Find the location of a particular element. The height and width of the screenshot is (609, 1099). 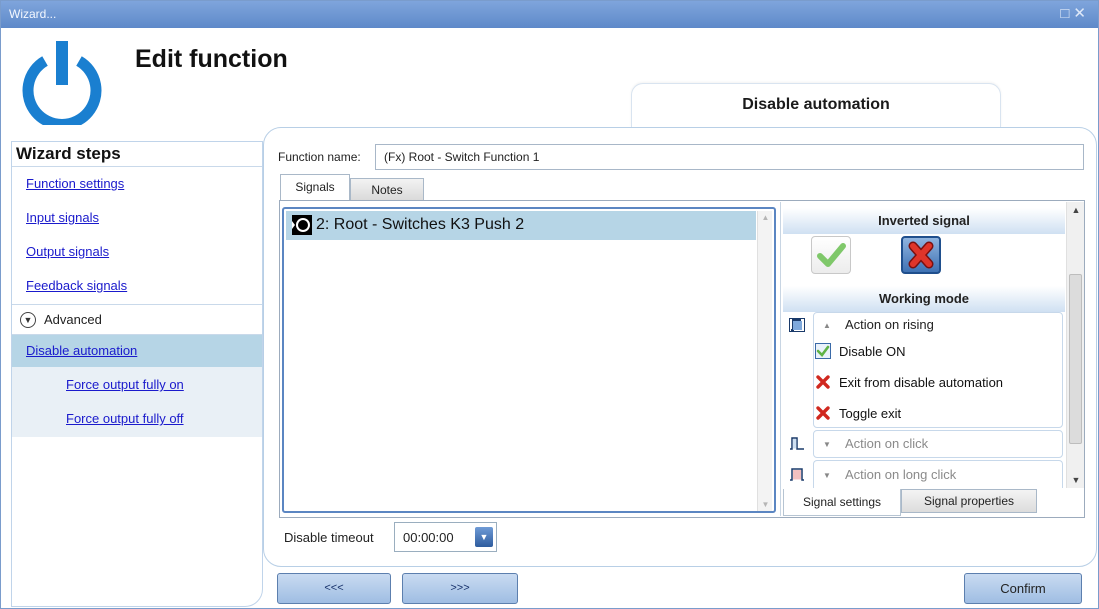

tab-signal-properties: Signal properties is located at coordinates (969, 501).